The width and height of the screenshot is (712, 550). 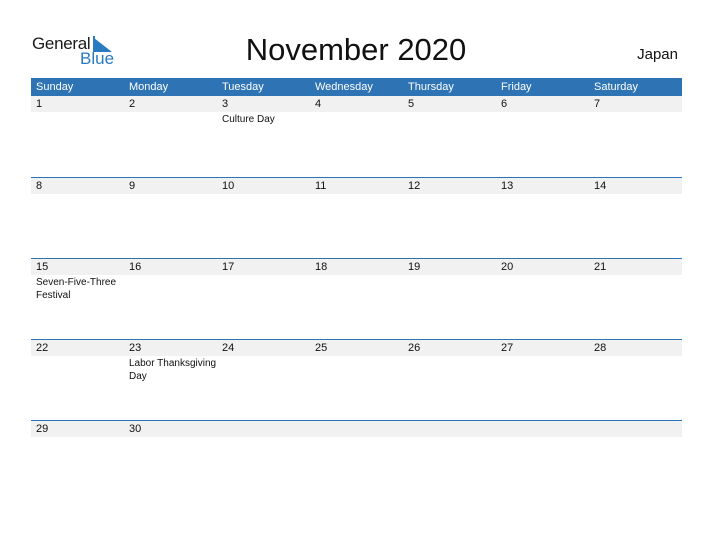 What do you see at coordinates (135, 348) in the screenshot?
I see `day-number: 23` at bounding box center [135, 348].